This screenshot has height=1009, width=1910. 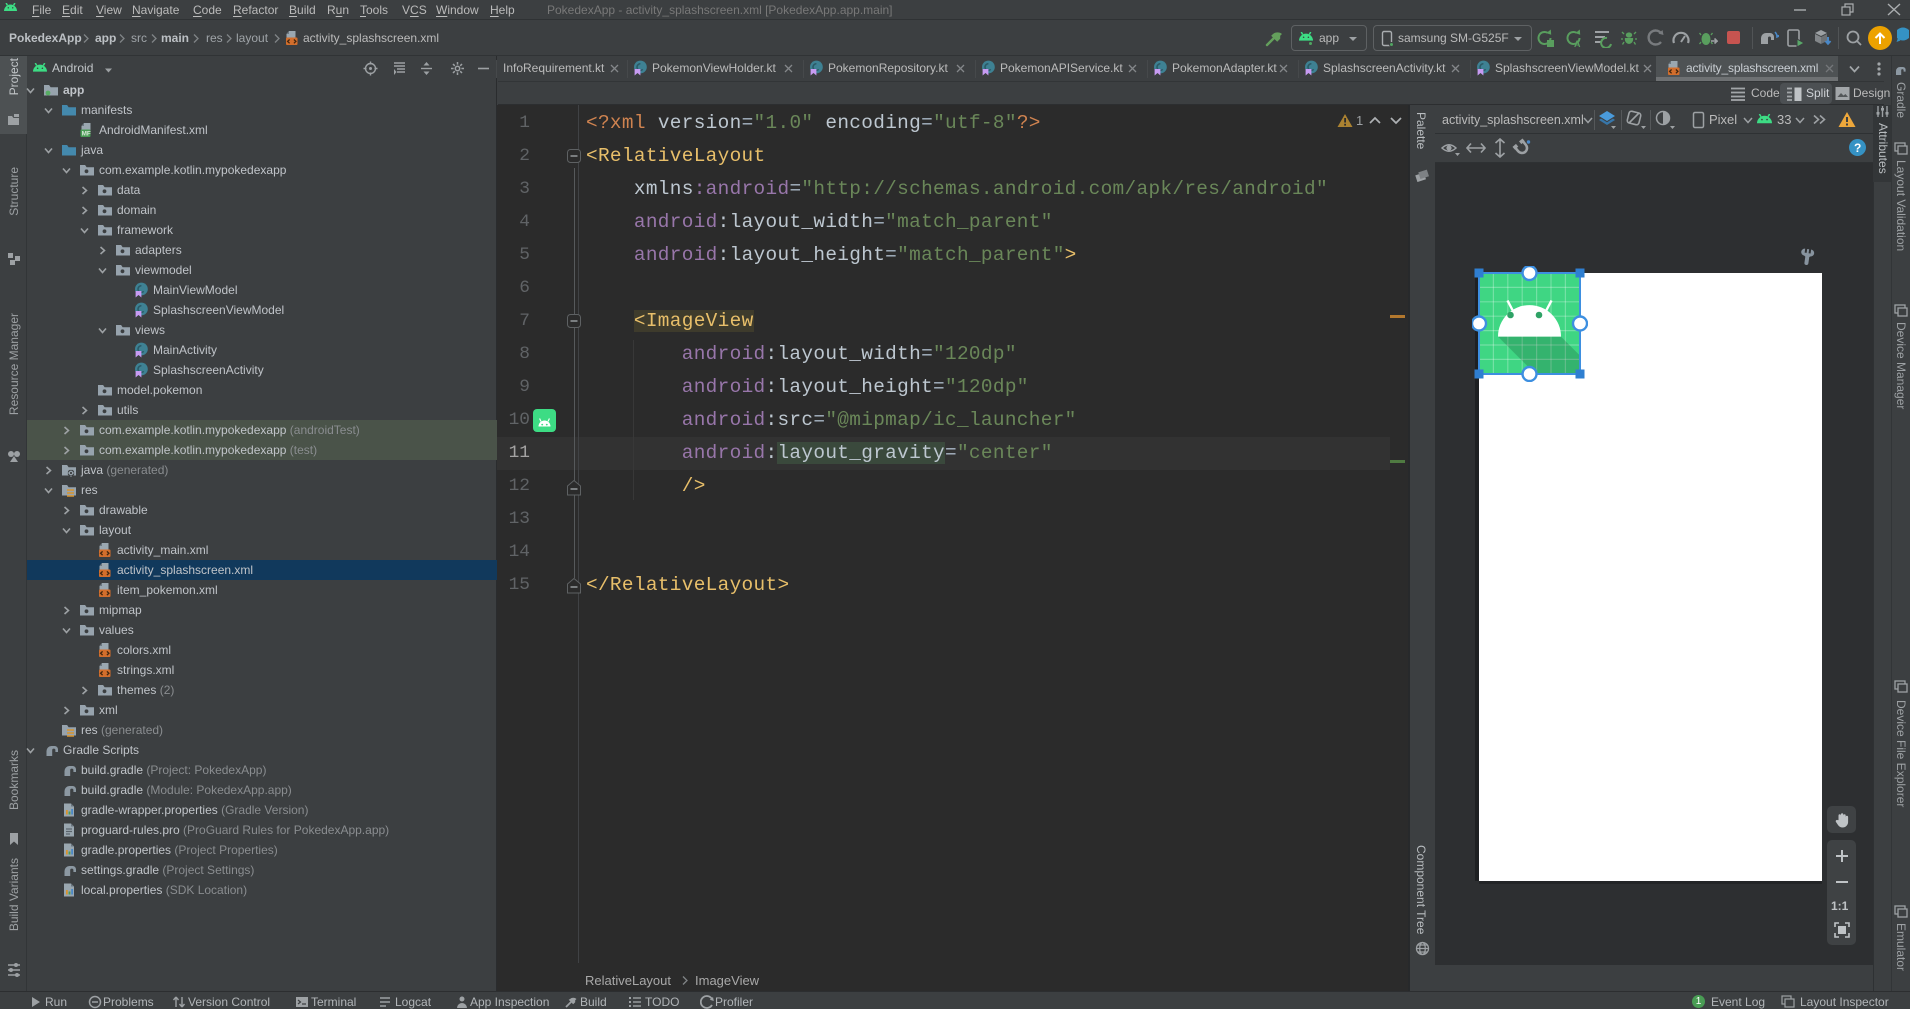 I want to click on svg-text: A, so click(x=1577, y=43).